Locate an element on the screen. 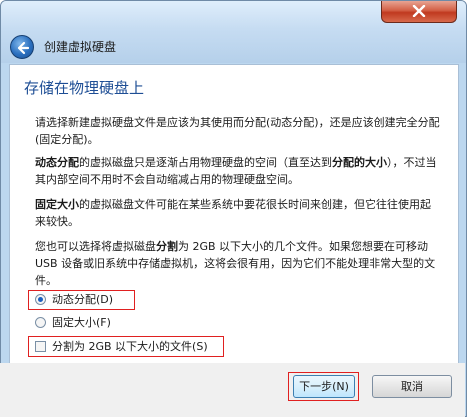 This screenshot has width=467, height=417. close-button is located at coordinates (419, 12).